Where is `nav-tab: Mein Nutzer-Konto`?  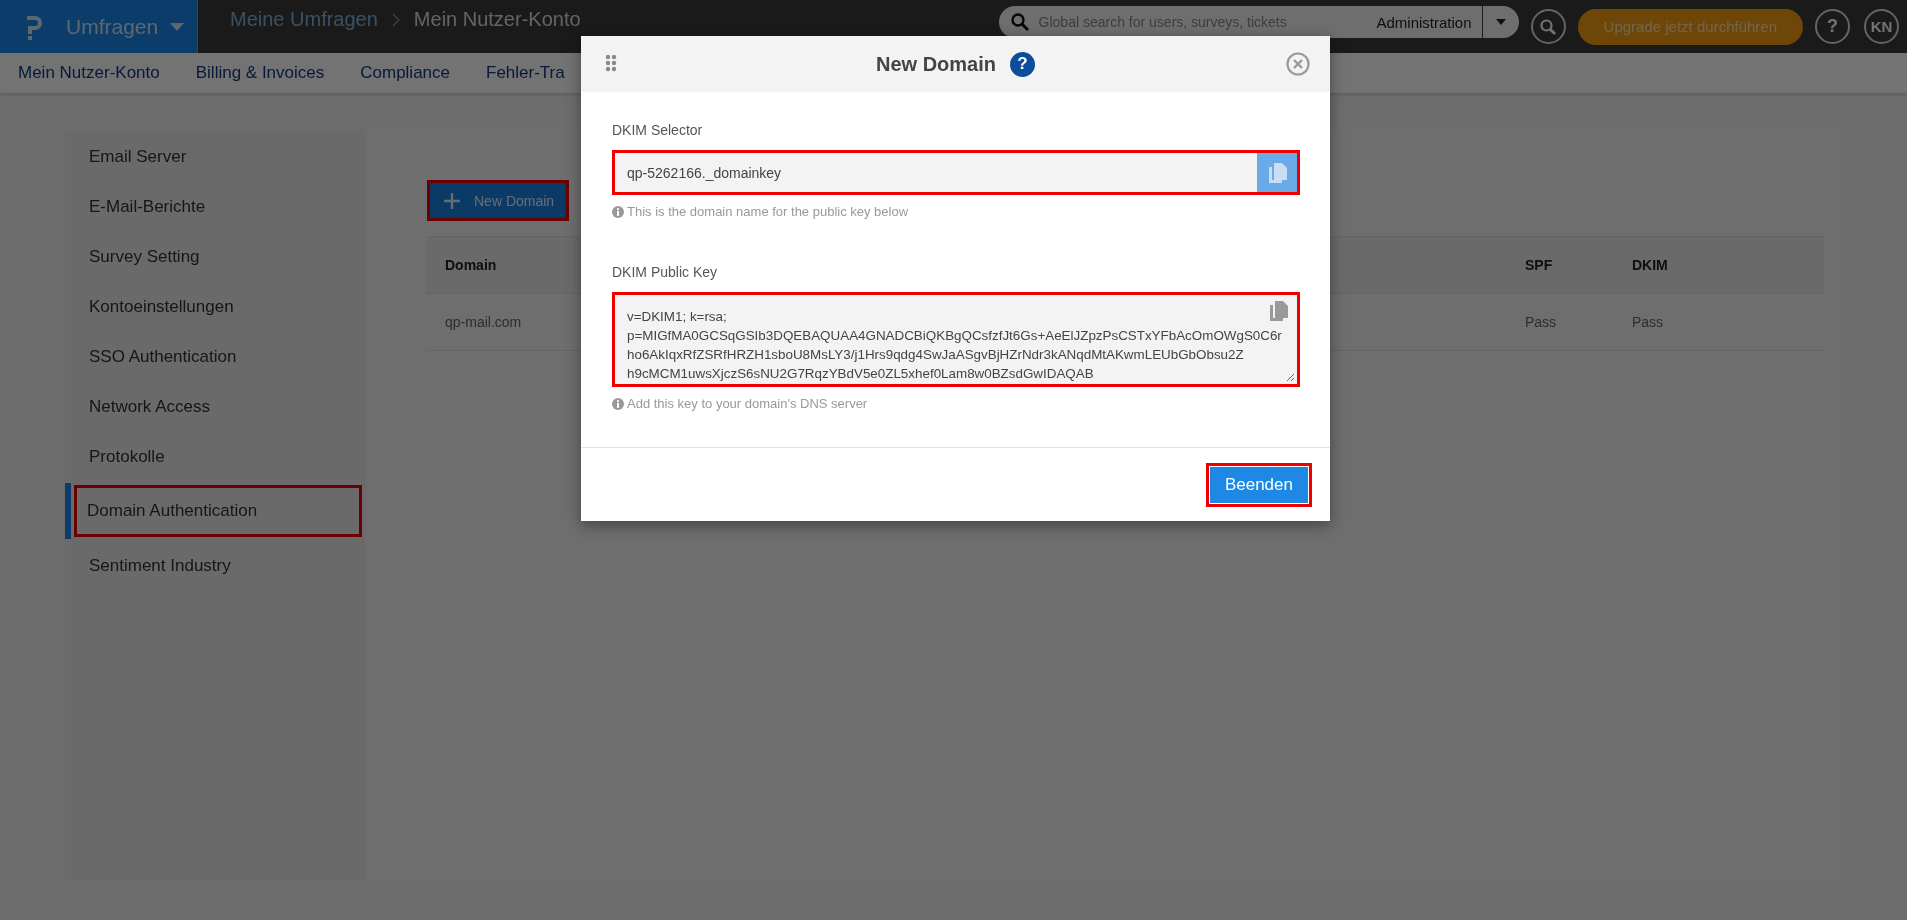 nav-tab: Mein Nutzer-Konto is located at coordinates (89, 73).